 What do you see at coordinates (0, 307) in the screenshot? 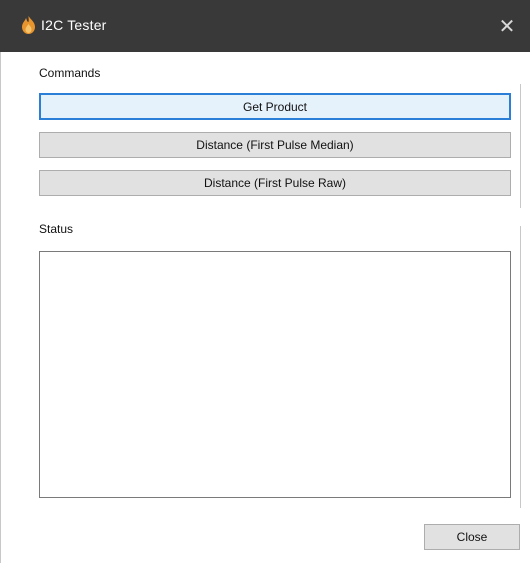
I see `window-border` at bounding box center [0, 307].